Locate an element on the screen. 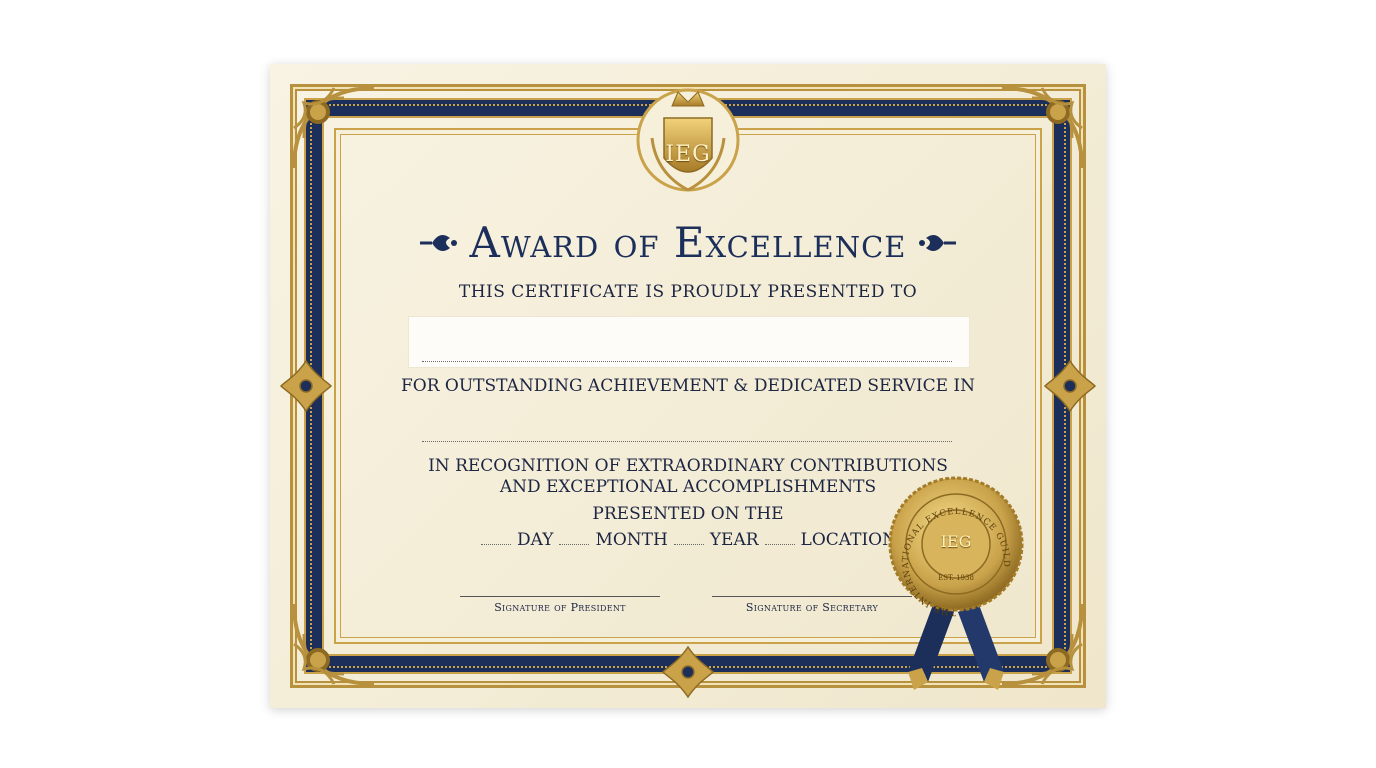 This screenshot has height=768, width=1376. crest-initials: IEG is located at coordinates (688, 154).